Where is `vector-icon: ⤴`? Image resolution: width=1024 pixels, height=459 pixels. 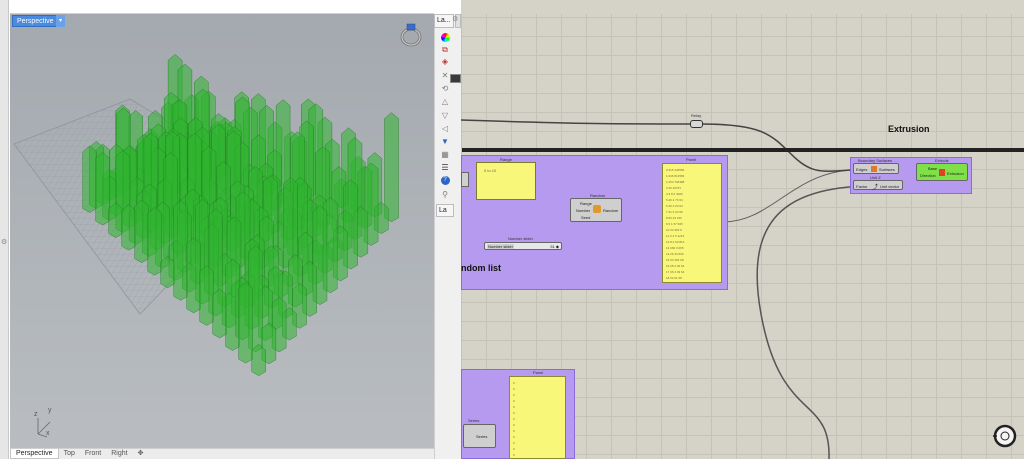 vector-icon: ⤴ is located at coordinates (875, 188).